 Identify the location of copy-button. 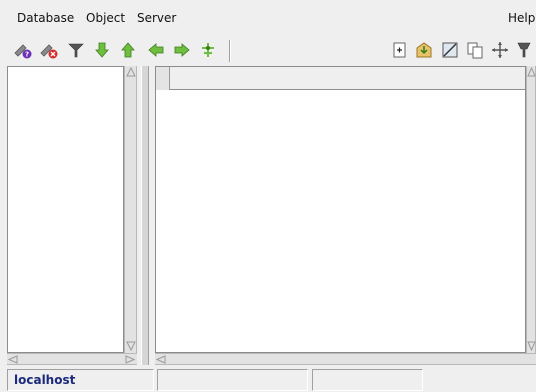
(475, 50).